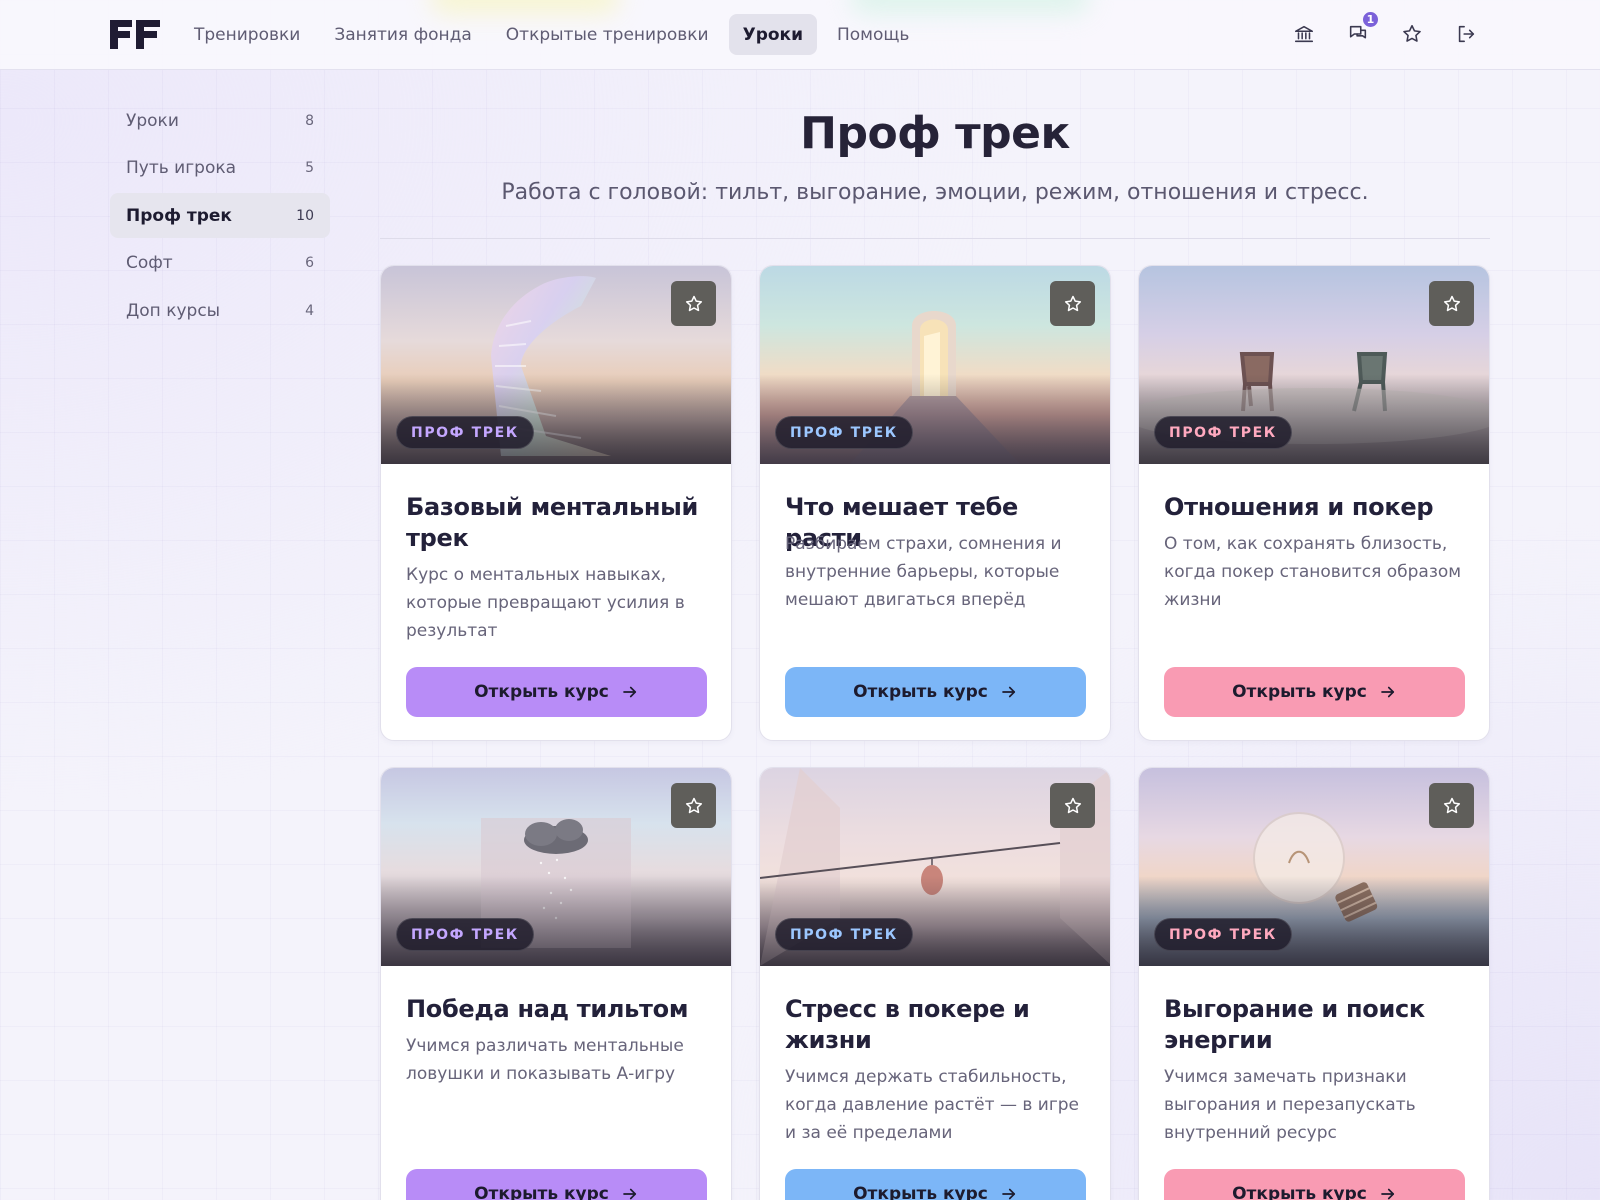 The image size is (1600, 1200). I want to click on logout-icon, so click(1466, 34).